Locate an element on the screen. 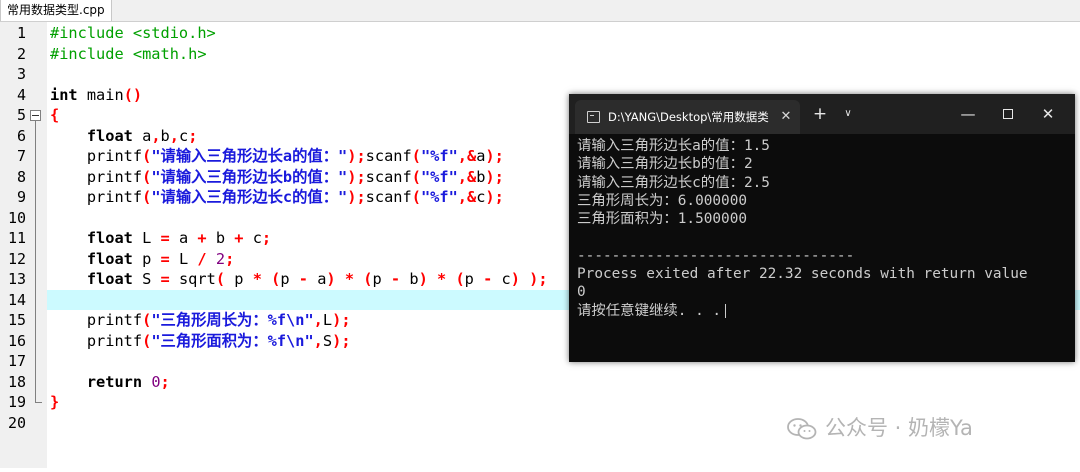  code-token: - is located at coordinates (488, 279).